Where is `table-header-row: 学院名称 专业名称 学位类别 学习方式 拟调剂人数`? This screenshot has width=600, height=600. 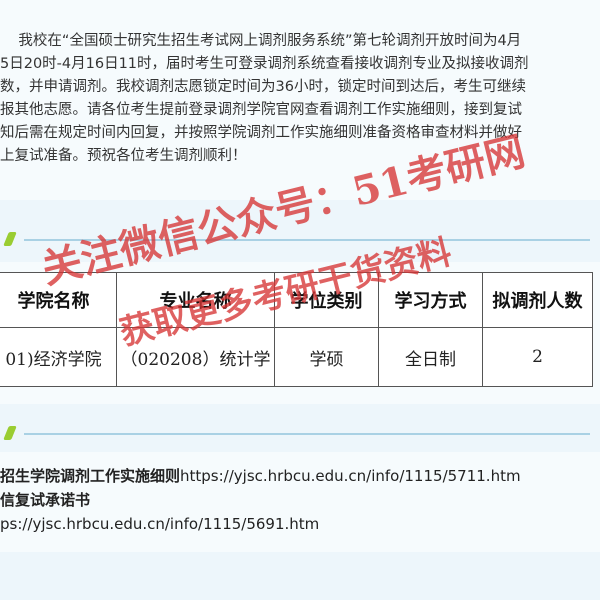
table-header-row: 学院名称 专业名称 学位类别 学习方式 拟调剂人数 is located at coordinates (296, 300).